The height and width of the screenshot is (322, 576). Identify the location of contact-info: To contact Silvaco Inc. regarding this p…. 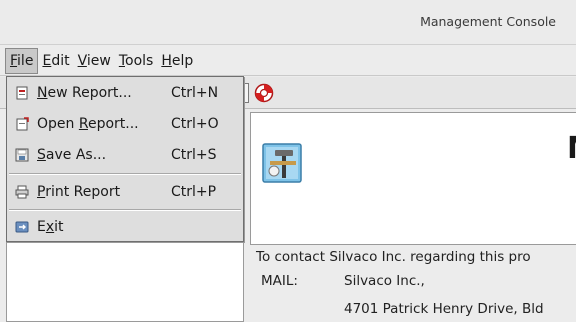
(413, 283).